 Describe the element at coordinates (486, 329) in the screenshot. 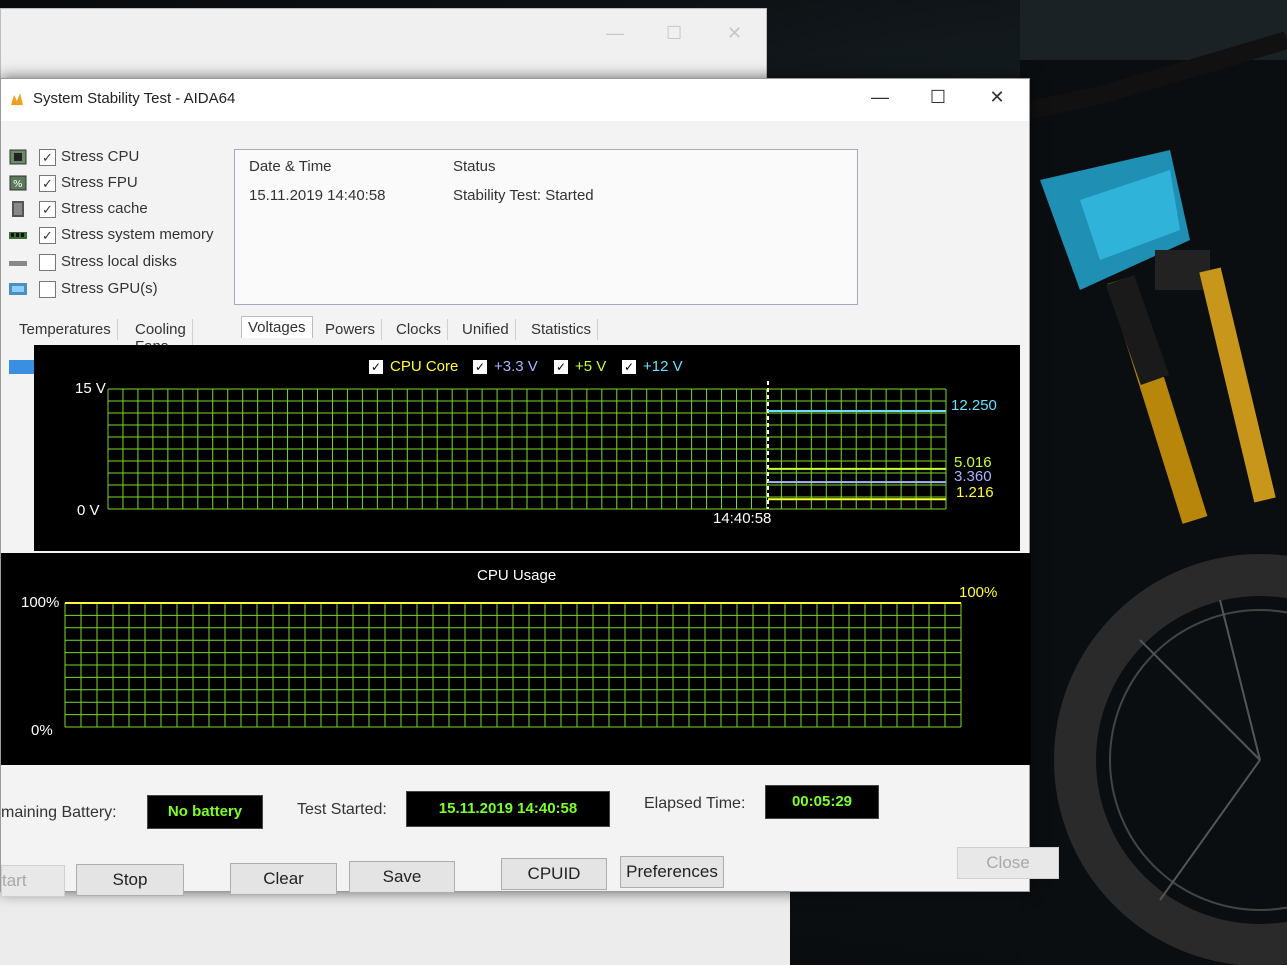

I see `tab-unified: Unified` at that location.